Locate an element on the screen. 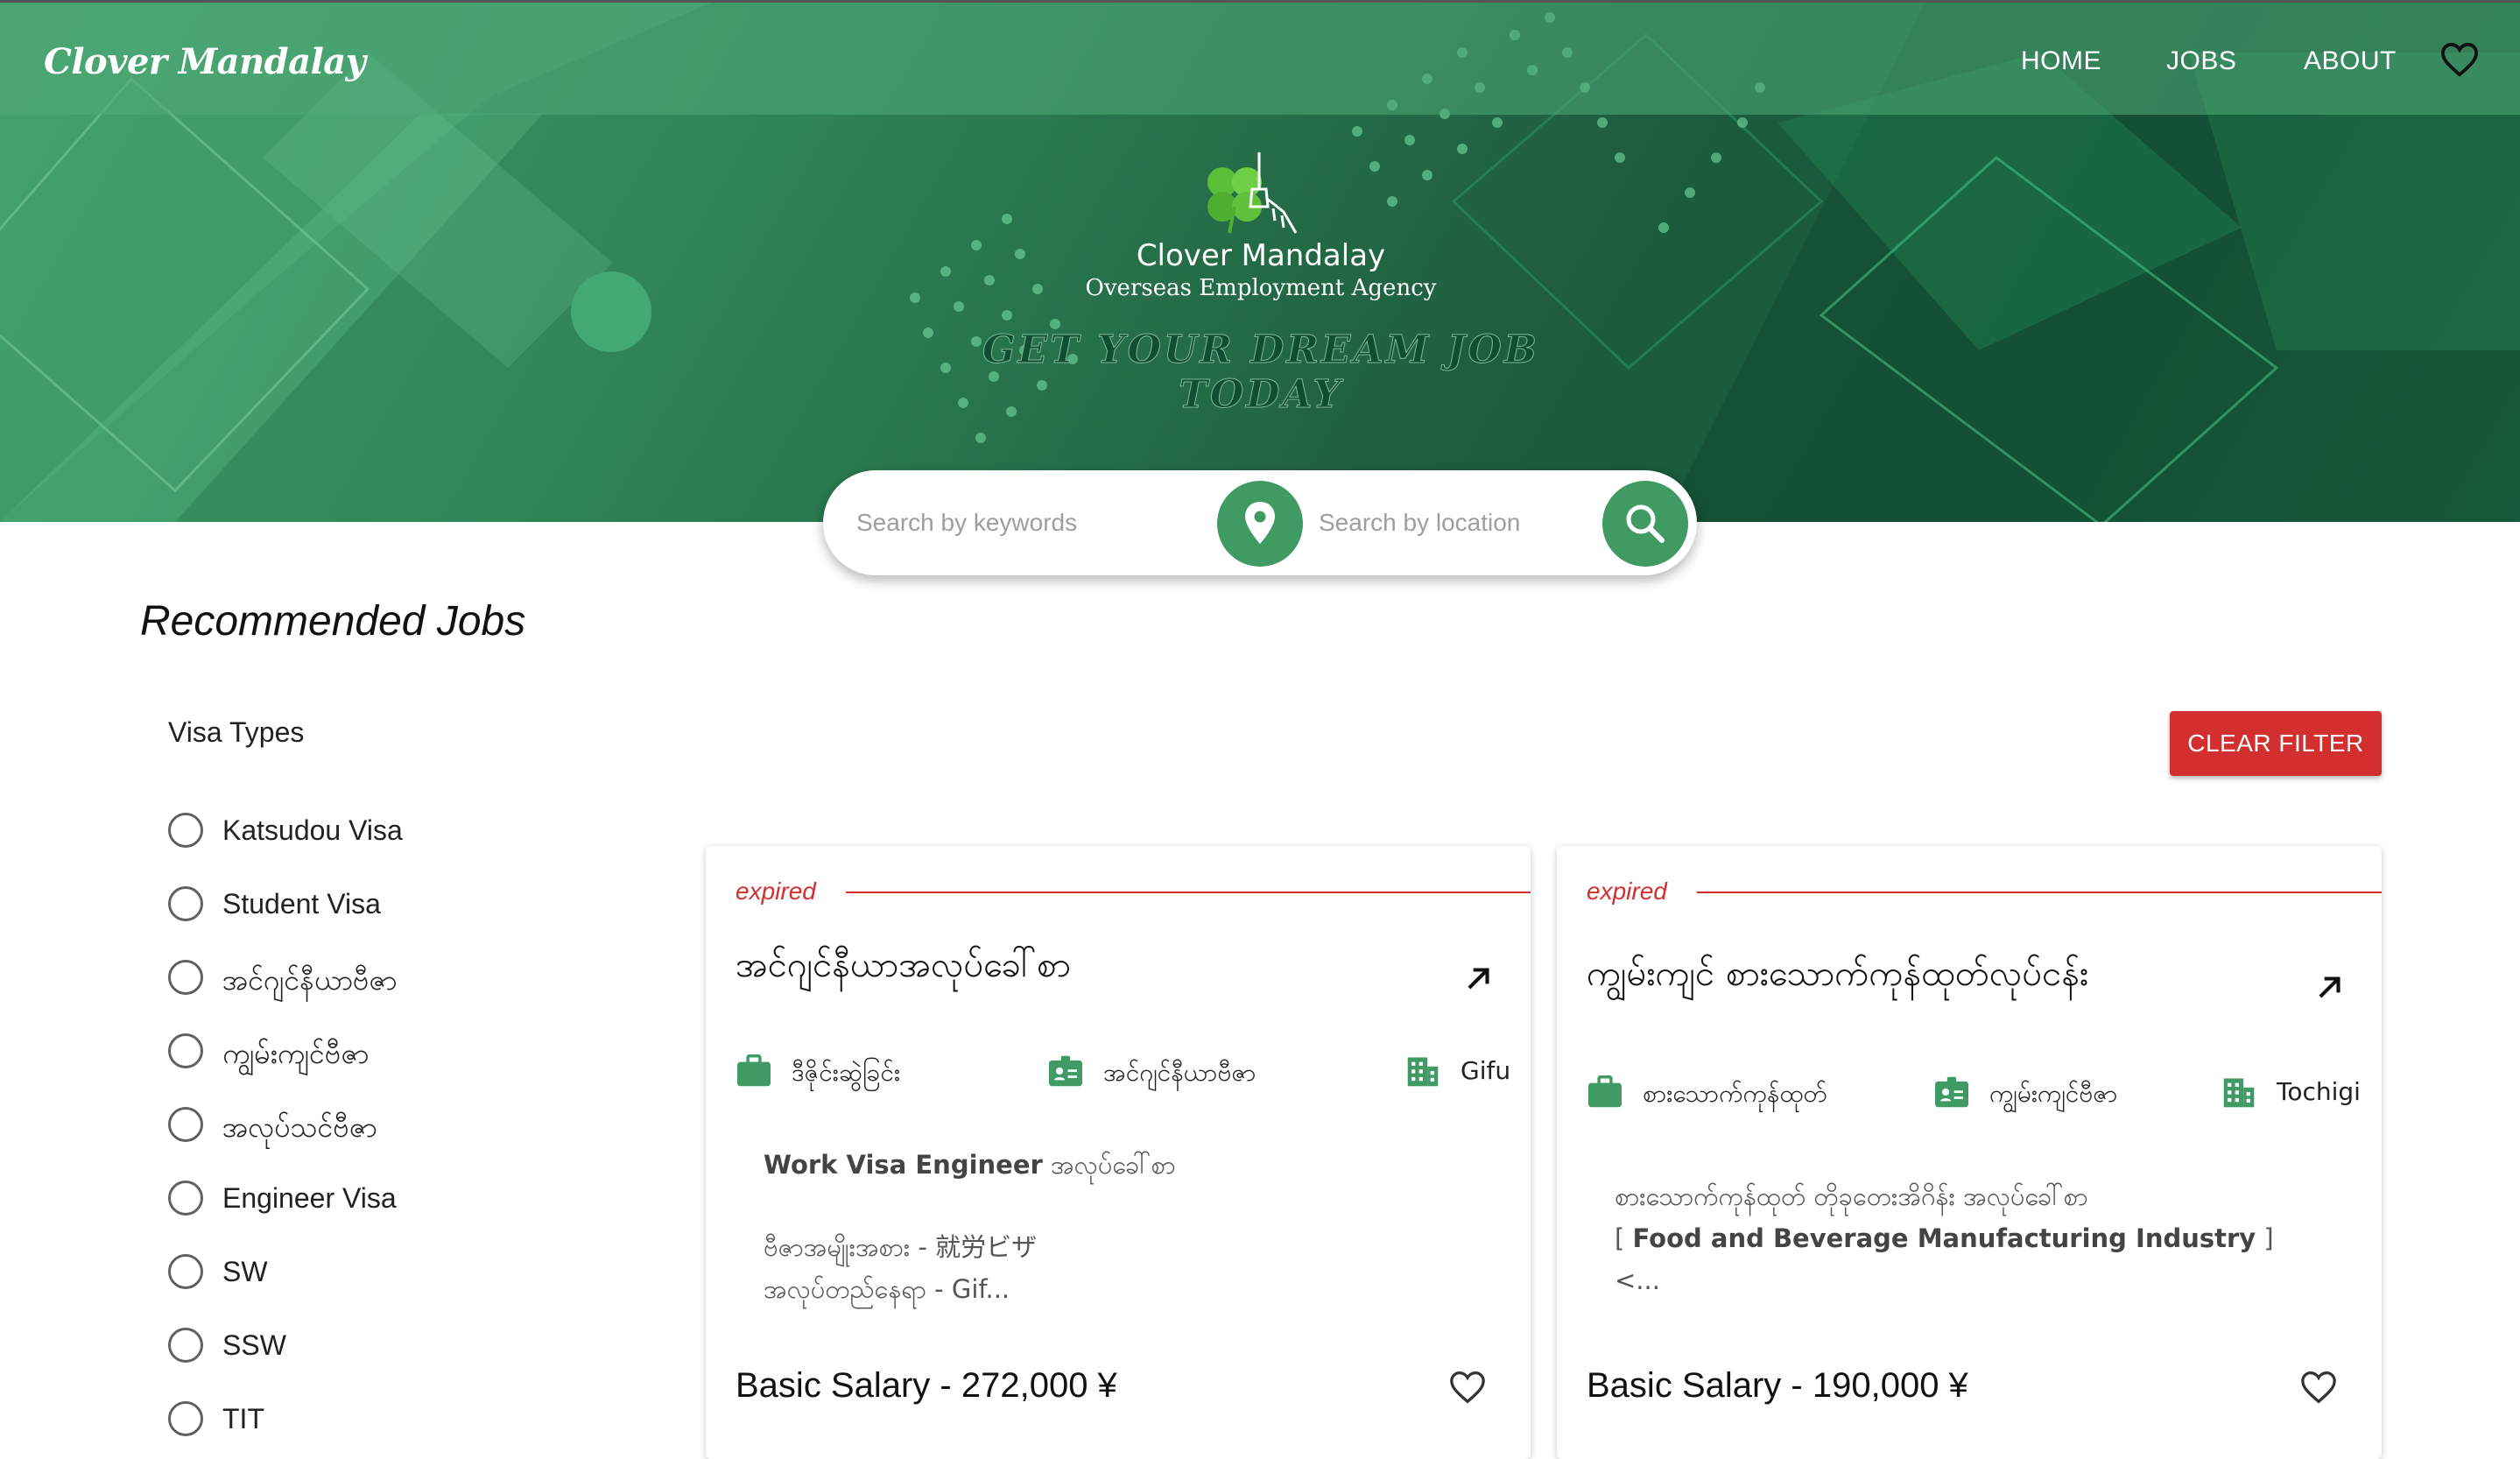  job-description-line: Work Visa Engineer အလုပ်ခေါ်စာ is located at coordinates (1114, 1165).